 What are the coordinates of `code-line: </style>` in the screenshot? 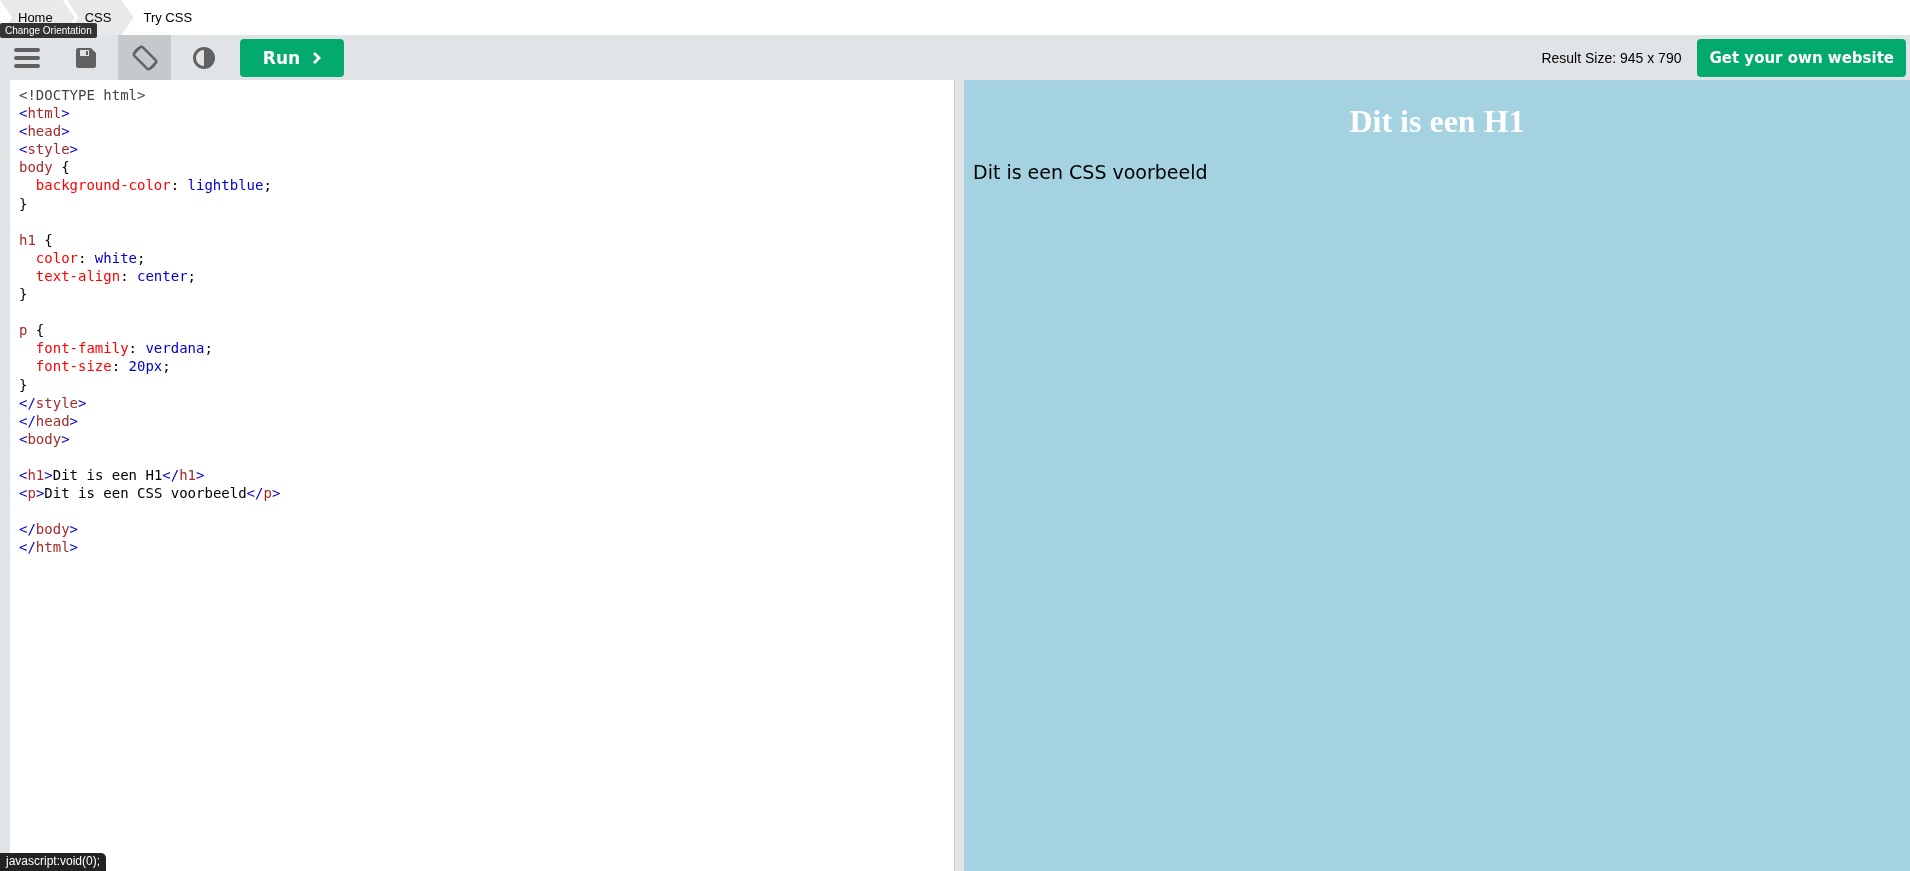 It's located at (53, 402).